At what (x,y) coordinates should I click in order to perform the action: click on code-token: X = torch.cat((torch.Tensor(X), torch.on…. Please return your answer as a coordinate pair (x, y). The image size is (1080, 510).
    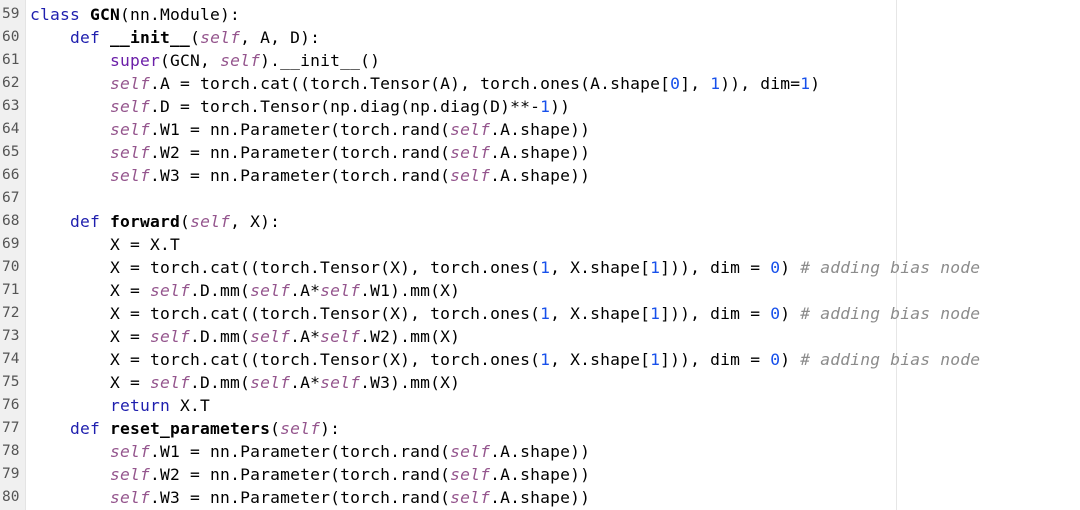
    Looking at the image, I should click on (285, 359).